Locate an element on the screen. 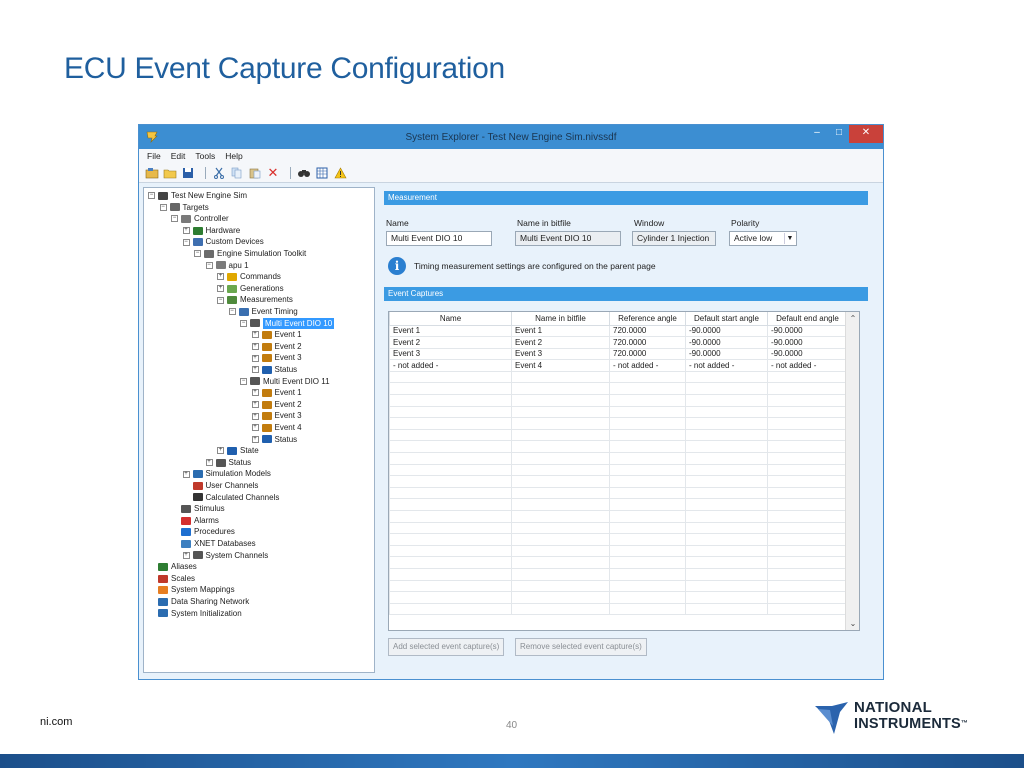 The width and height of the screenshot is (1024, 768). tree-item: − Custom Devices is located at coordinates (223, 242).